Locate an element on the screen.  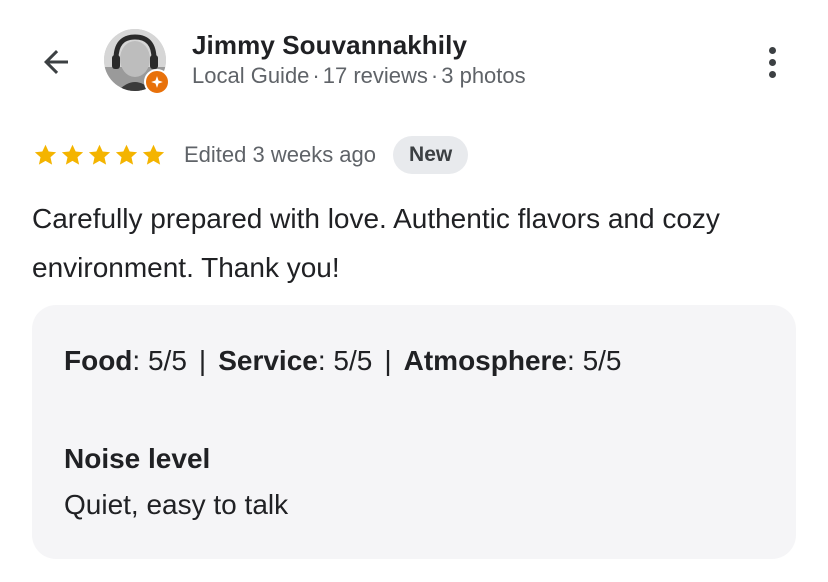
avatar is located at coordinates (137, 62).